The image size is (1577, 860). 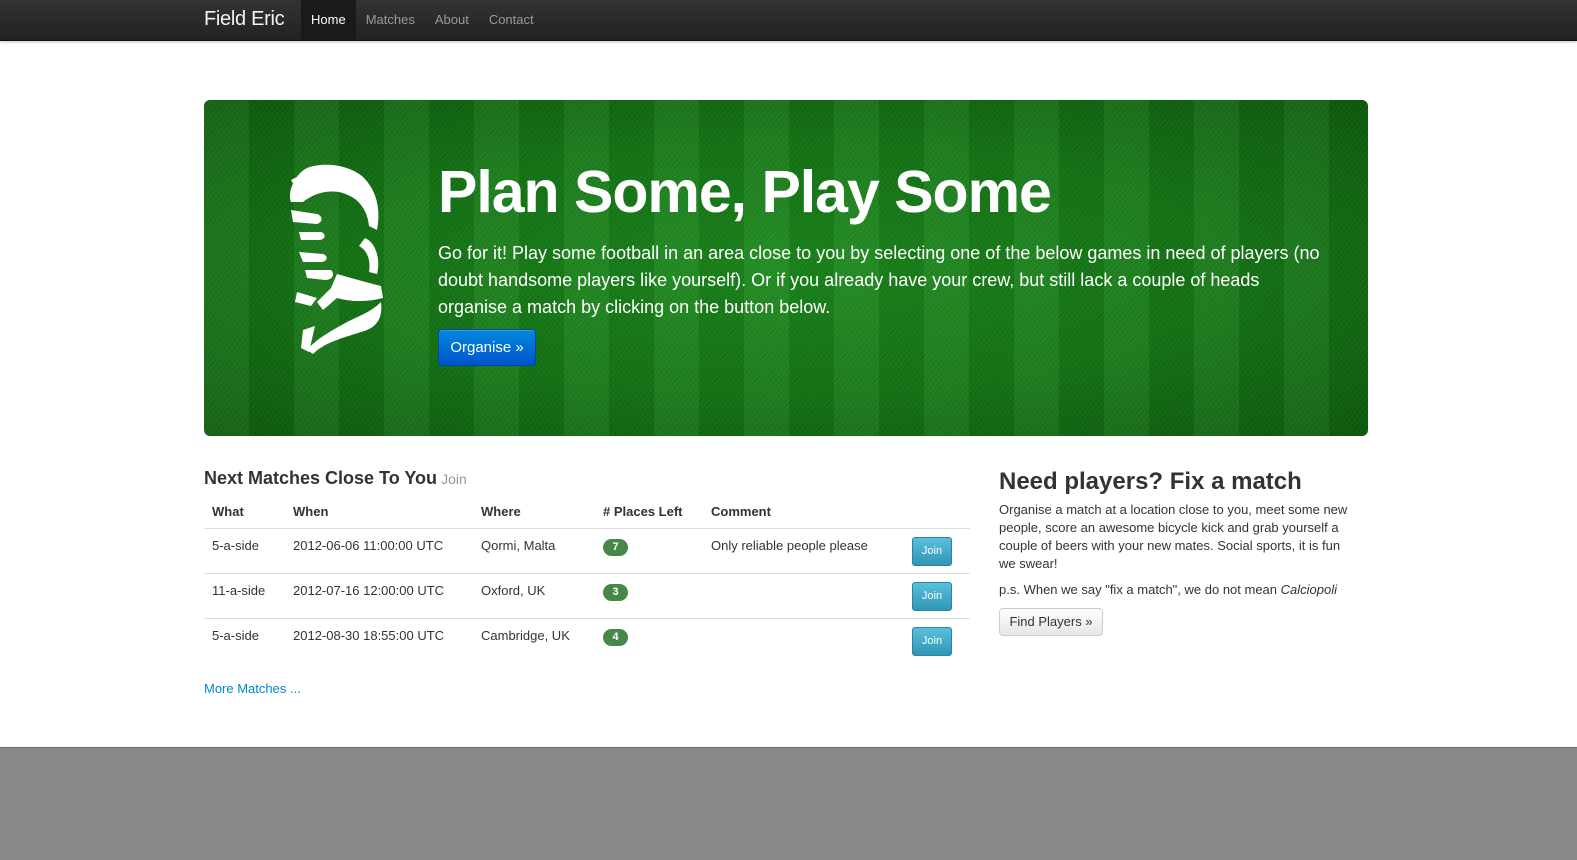 I want to click on nav-item-matches: Matches, so click(x=390, y=20).